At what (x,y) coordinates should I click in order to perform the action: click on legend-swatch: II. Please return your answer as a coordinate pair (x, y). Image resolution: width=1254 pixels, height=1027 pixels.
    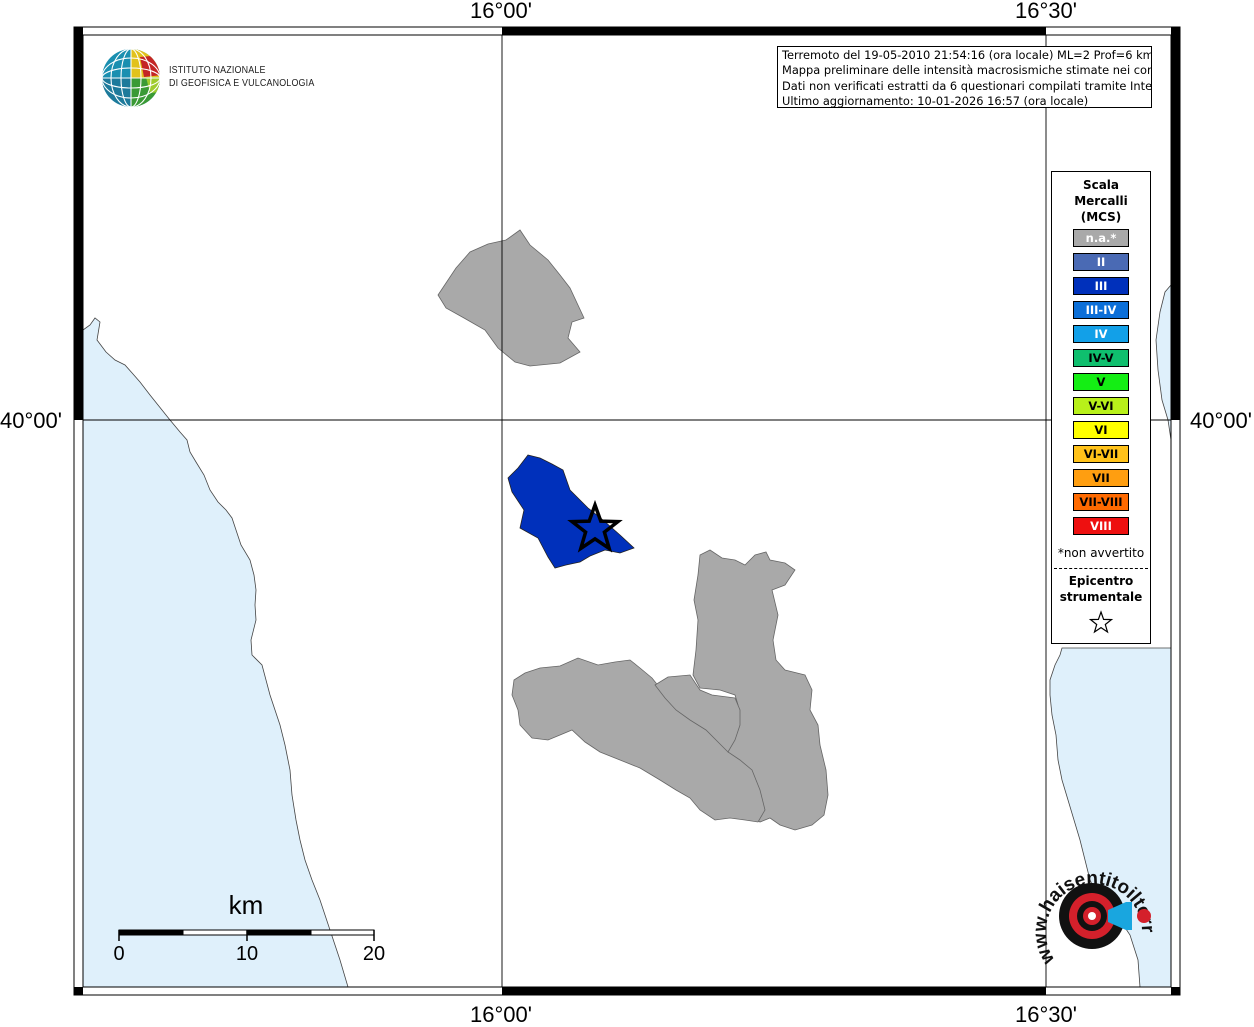
    Looking at the image, I should click on (1101, 262).